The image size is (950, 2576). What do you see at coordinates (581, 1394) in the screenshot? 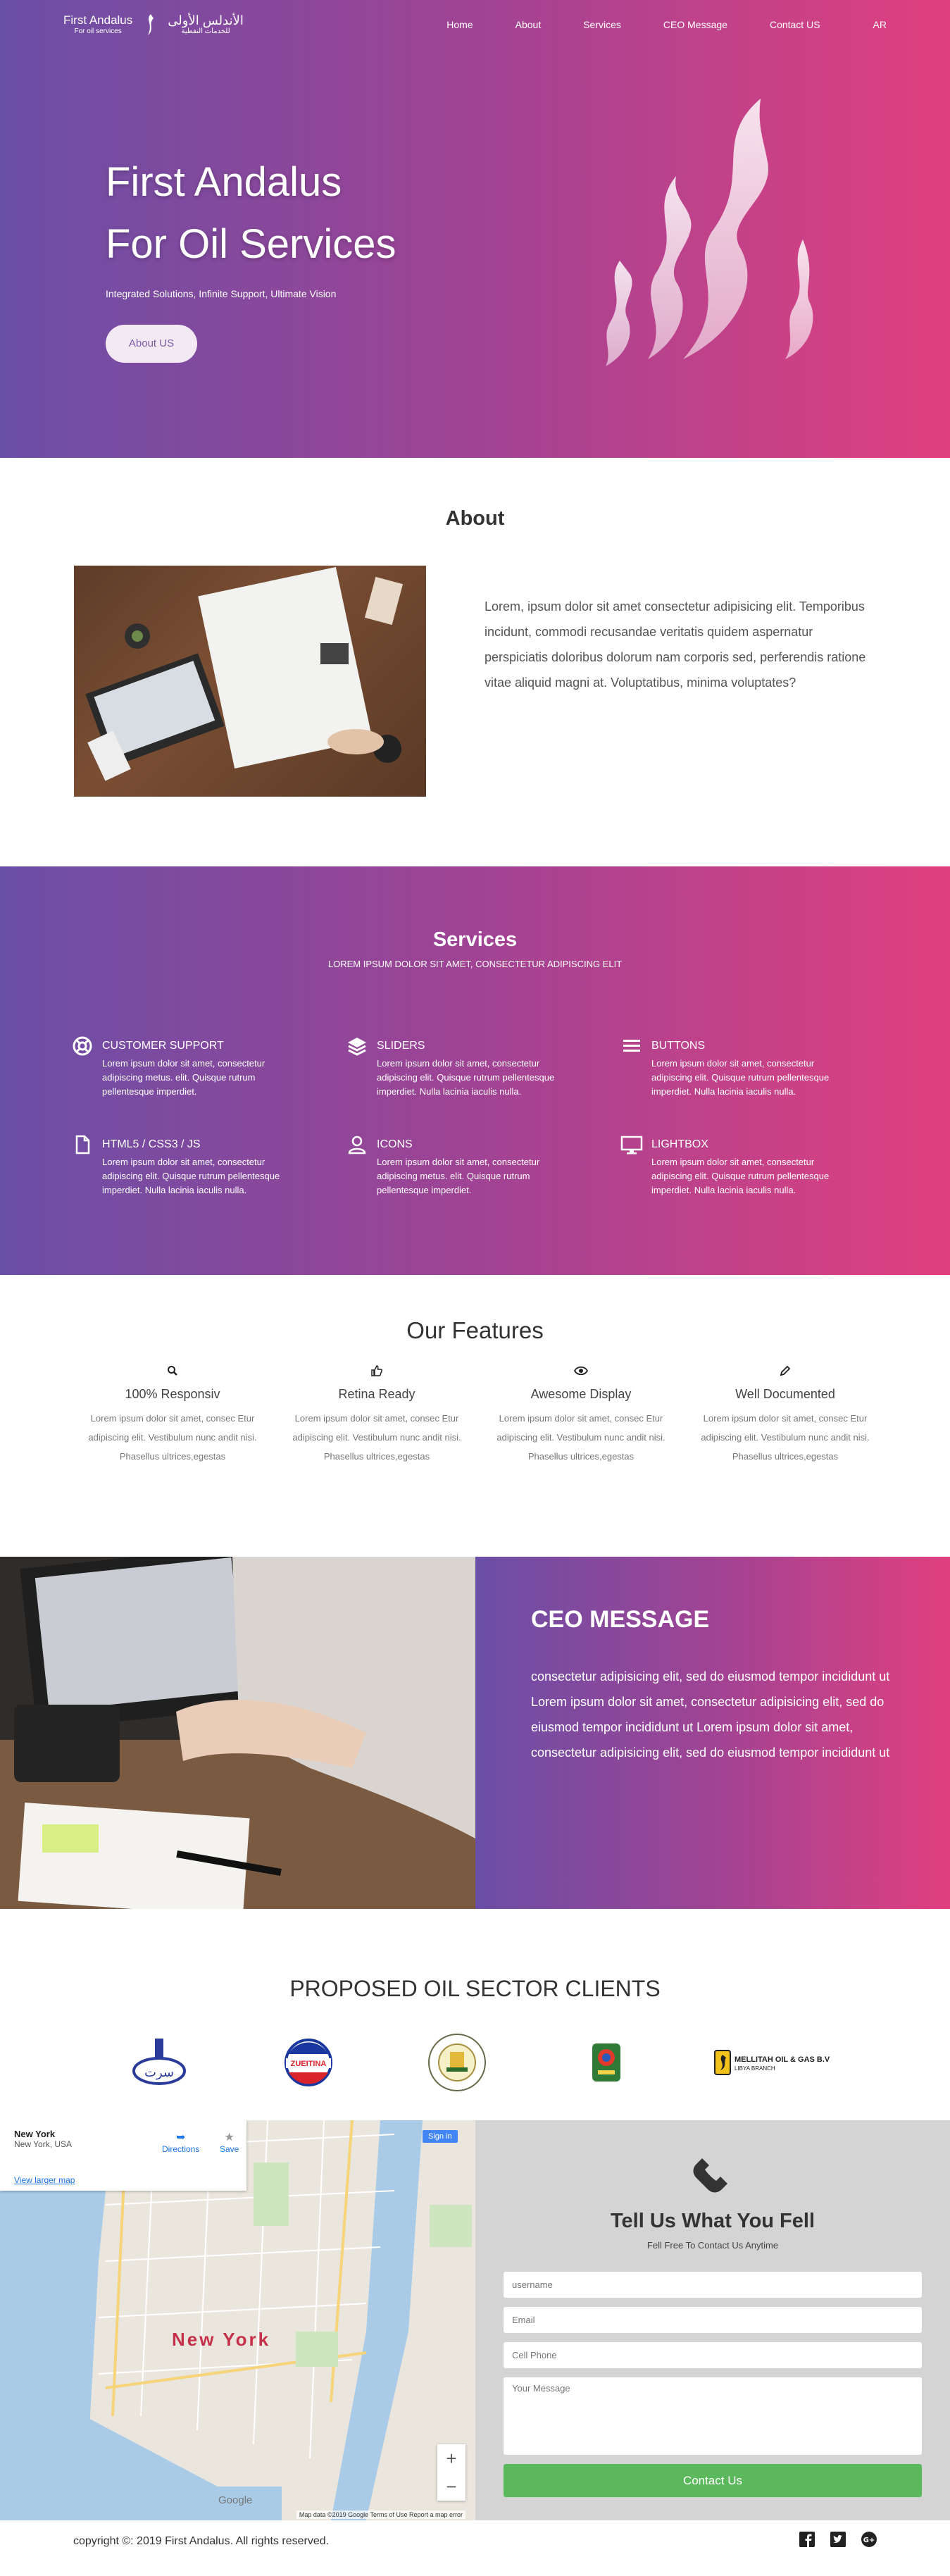
I see `feature-title: Awesome Display` at bounding box center [581, 1394].